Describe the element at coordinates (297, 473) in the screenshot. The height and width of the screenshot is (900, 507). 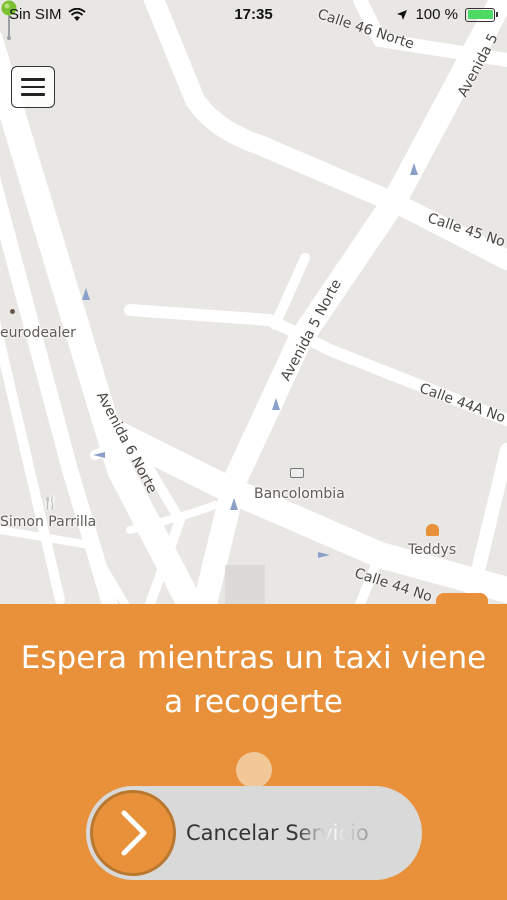
I see `bank-icon` at that location.